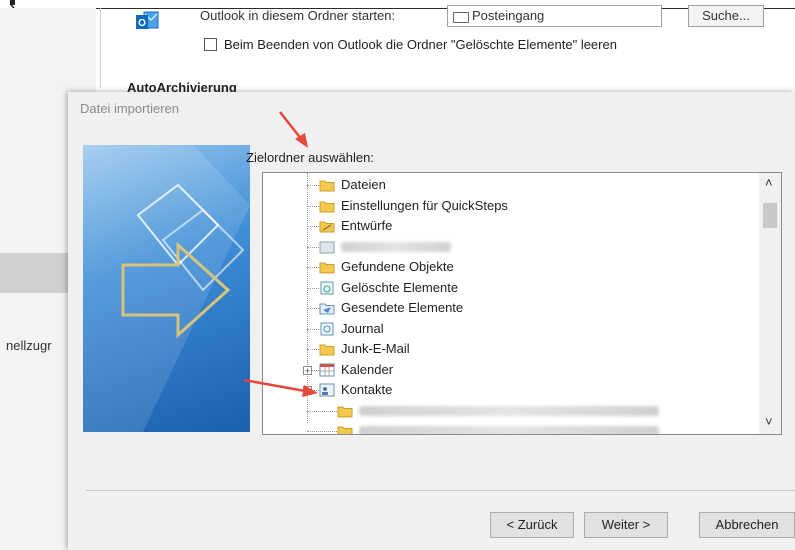 The image size is (795, 550). Describe the element at coordinates (375, 348) in the screenshot. I see `folder-tree-item-label: Junk-E-Mail` at that location.